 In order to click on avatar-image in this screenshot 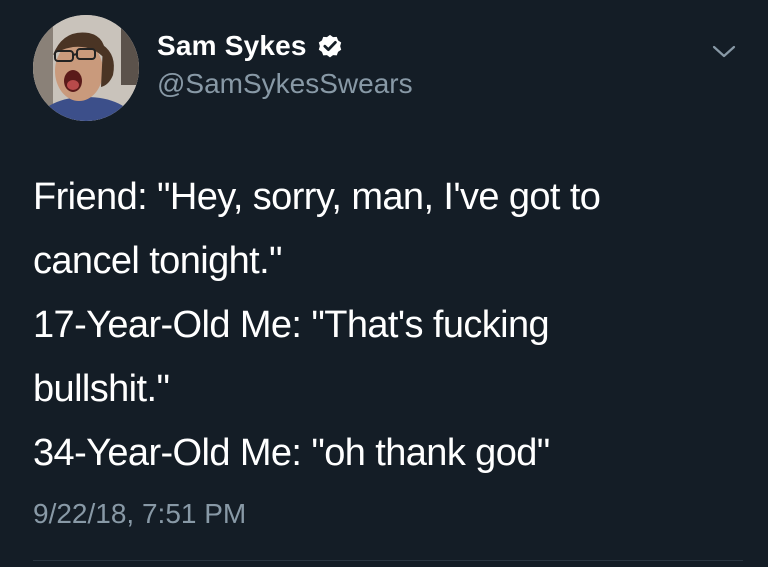, I will do `click(86, 68)`.